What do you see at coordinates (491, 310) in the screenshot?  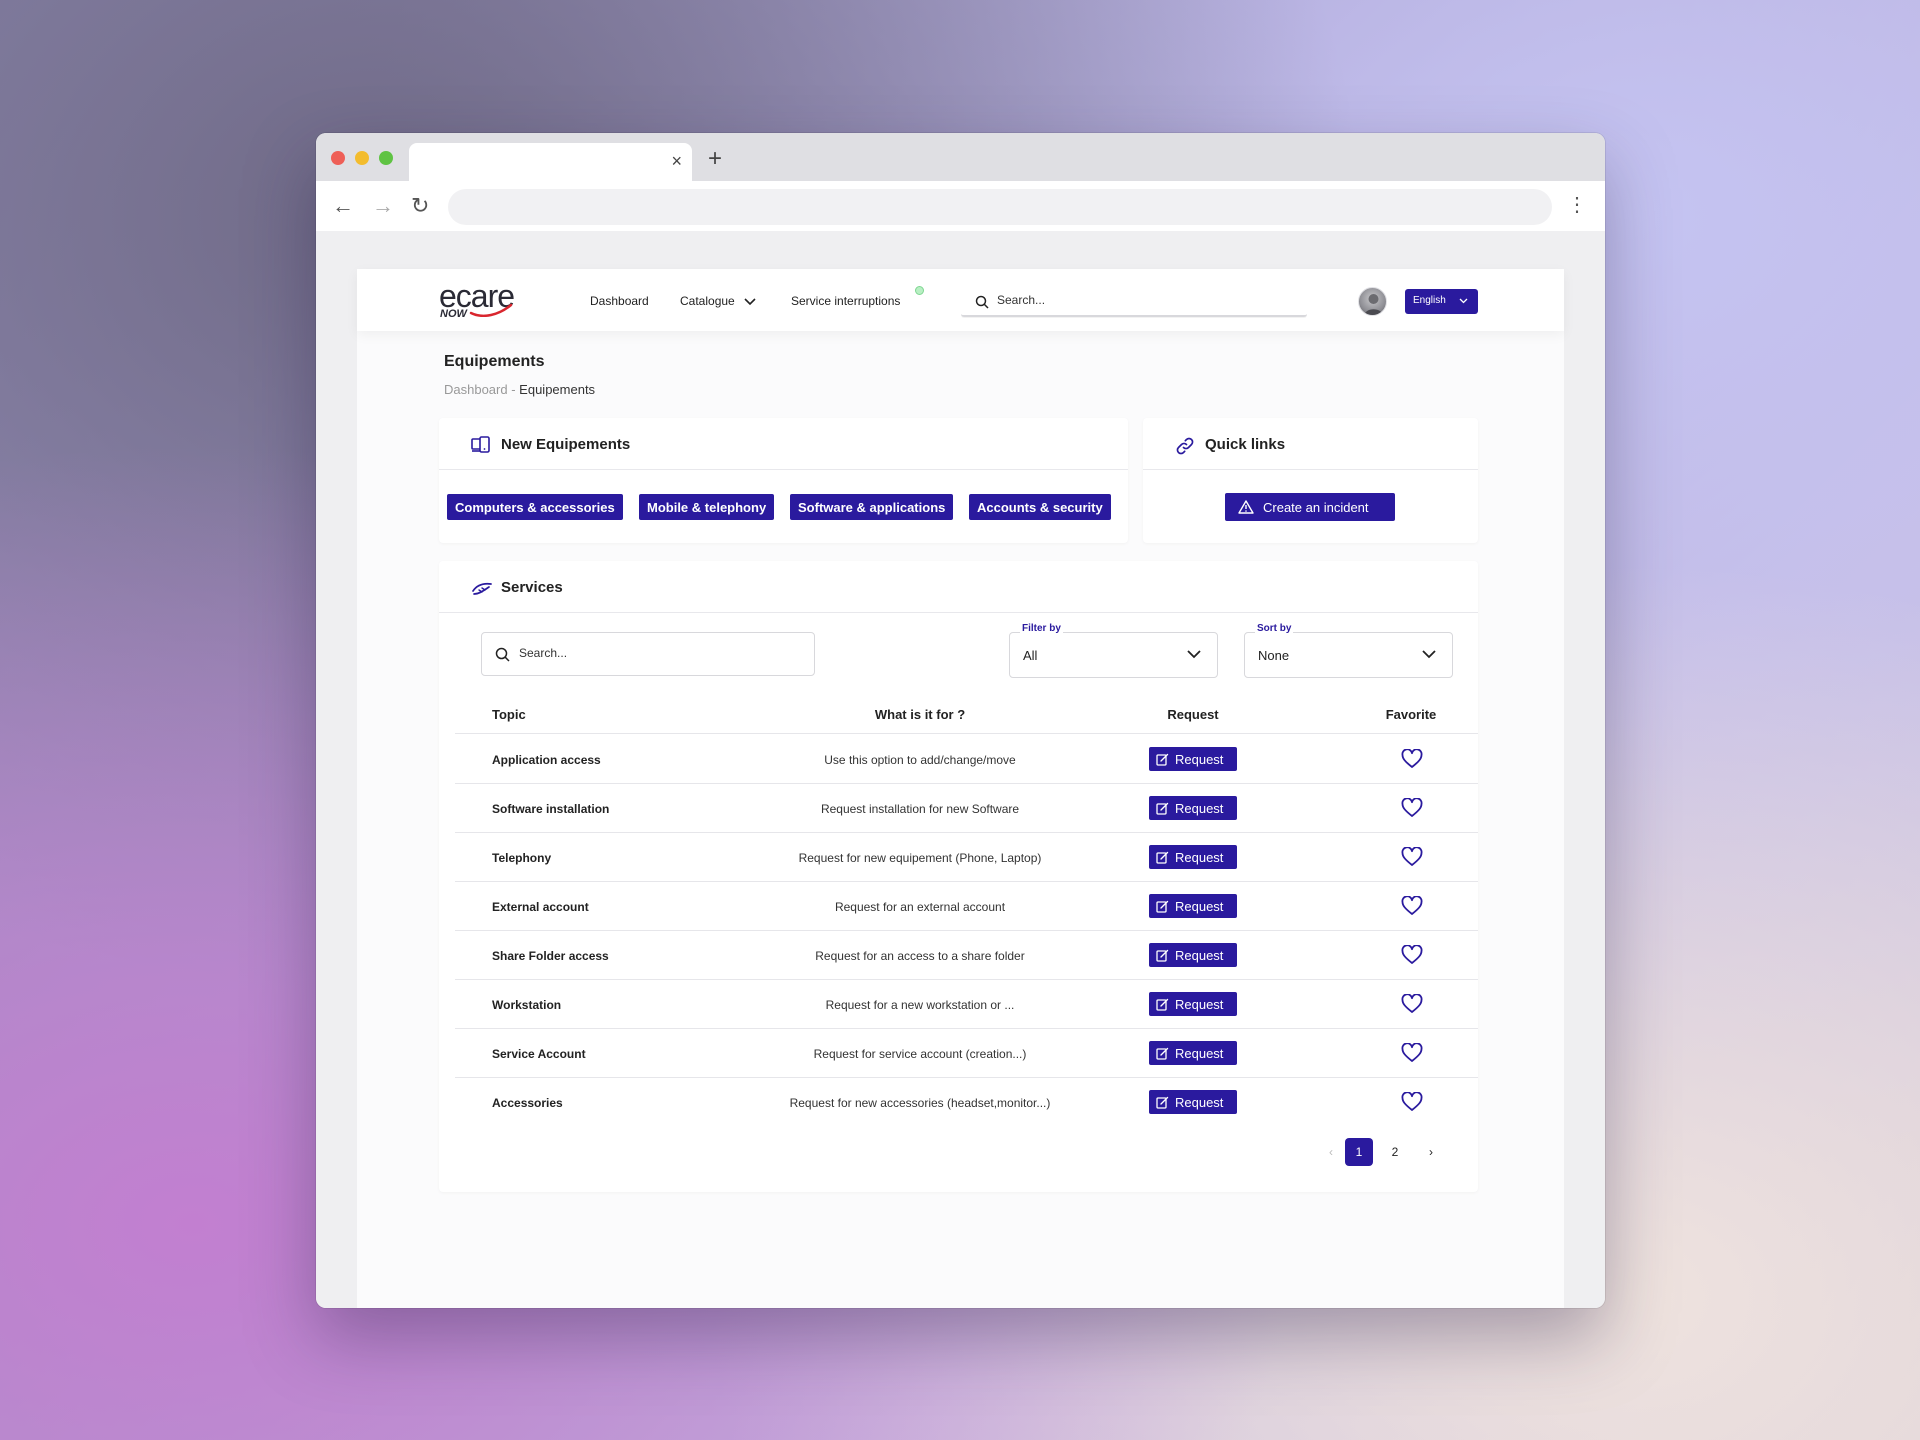 I see `logo-swoosh-icon` at bounding box center [491, 310].